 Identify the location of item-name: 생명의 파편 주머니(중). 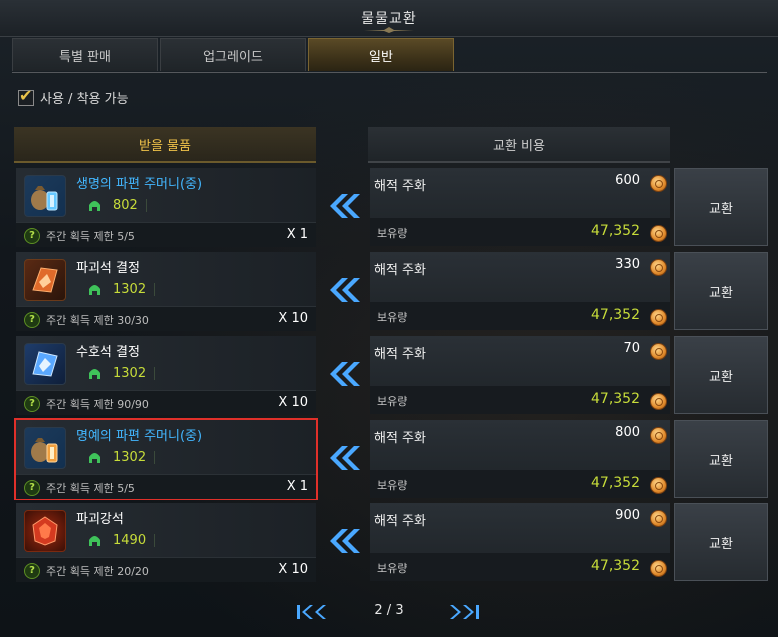
(139, 184).